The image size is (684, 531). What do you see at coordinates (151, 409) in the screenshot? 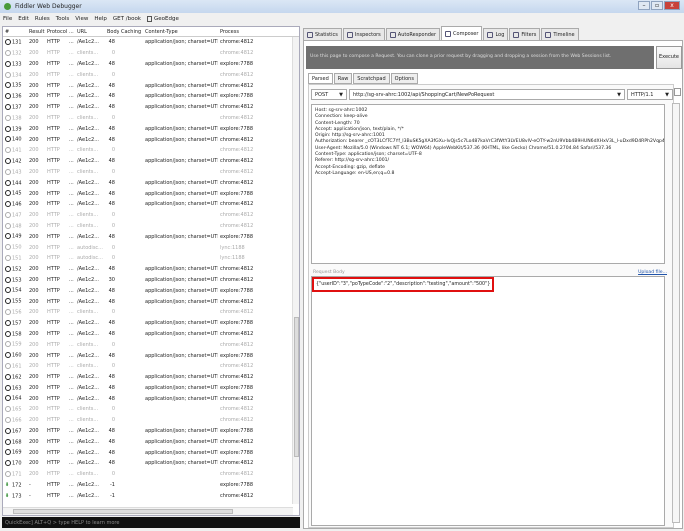
I see `session-row: 165 200 HTTP... clients... 0 chrome:4812` at bounding box center [151, 409].